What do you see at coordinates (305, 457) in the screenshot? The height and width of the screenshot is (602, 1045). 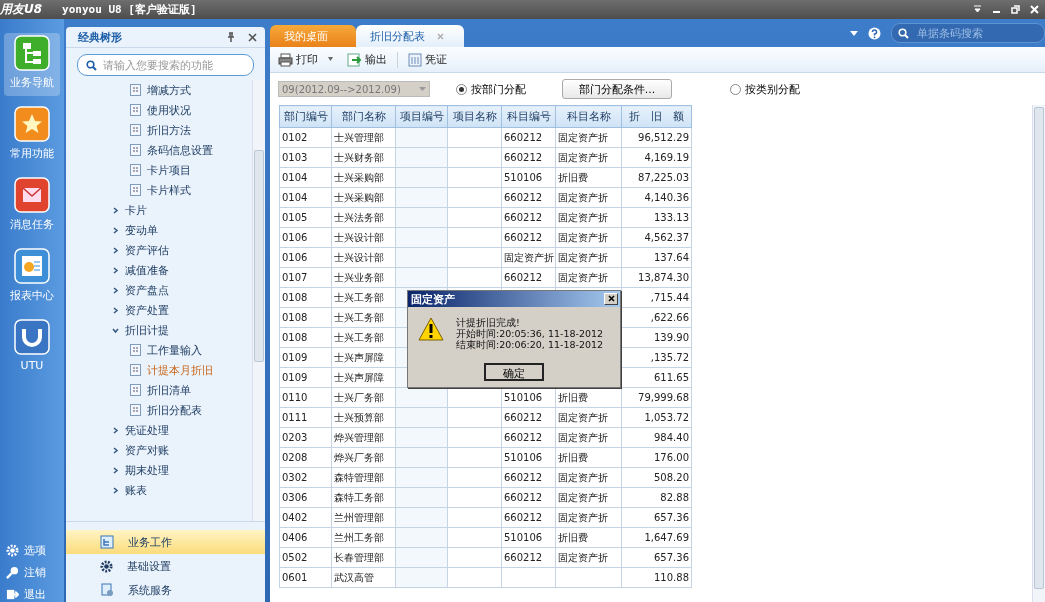 I see `table-cell: 0208` at bounding box center [305, 457].